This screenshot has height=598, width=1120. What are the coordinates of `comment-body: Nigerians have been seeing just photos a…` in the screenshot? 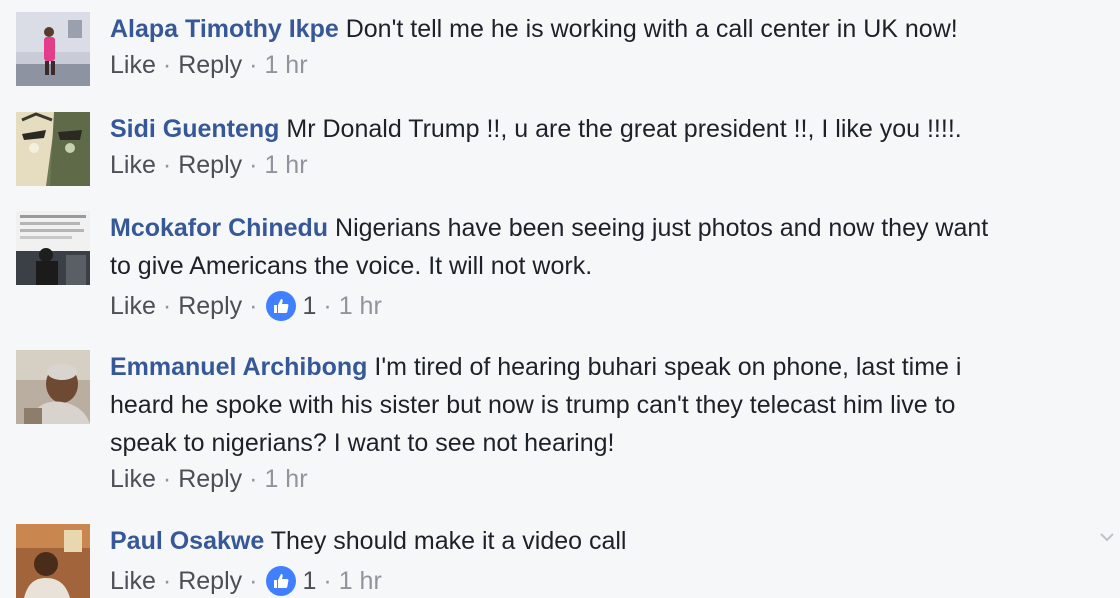 It's located at (662, 228).